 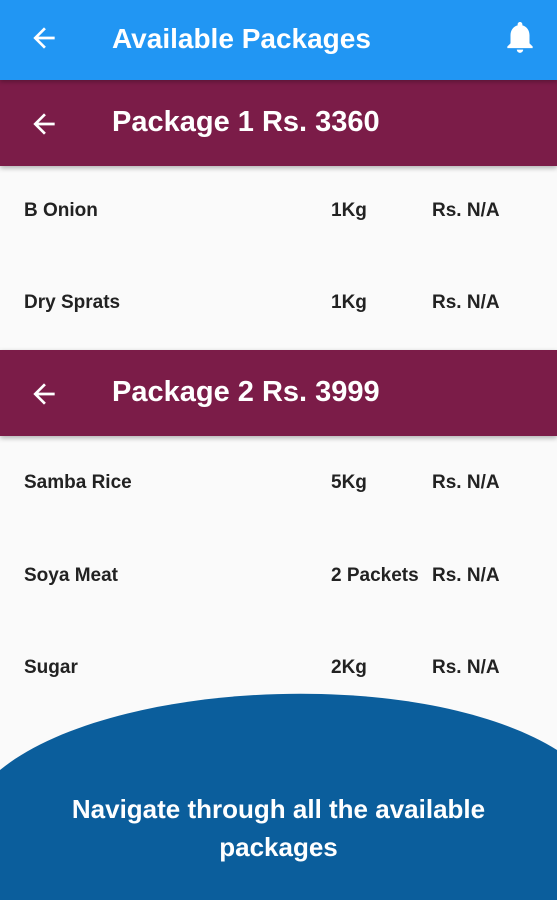 What do you see at coordinates (246, 122) in the screenshot?
I see `package-title: Package 1 Rs. 3360` at bounding box center [246, 122].